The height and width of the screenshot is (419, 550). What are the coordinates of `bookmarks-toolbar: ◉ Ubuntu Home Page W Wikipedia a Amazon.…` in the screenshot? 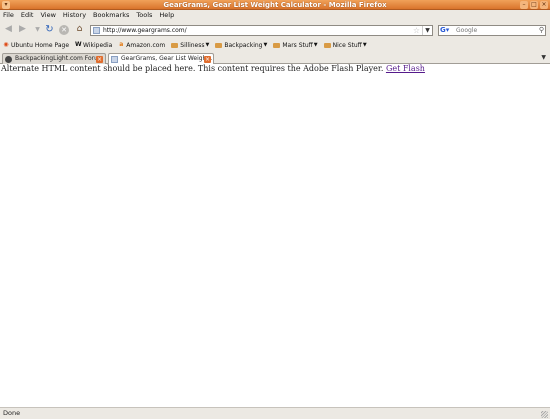 It's located at (275, 45).